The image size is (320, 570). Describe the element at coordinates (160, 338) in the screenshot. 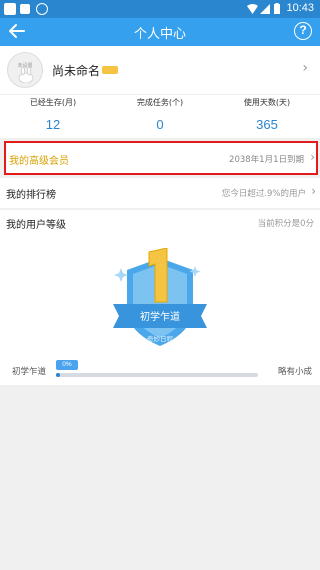

I see `badge-subtitle: 奇妙日程` at that location.